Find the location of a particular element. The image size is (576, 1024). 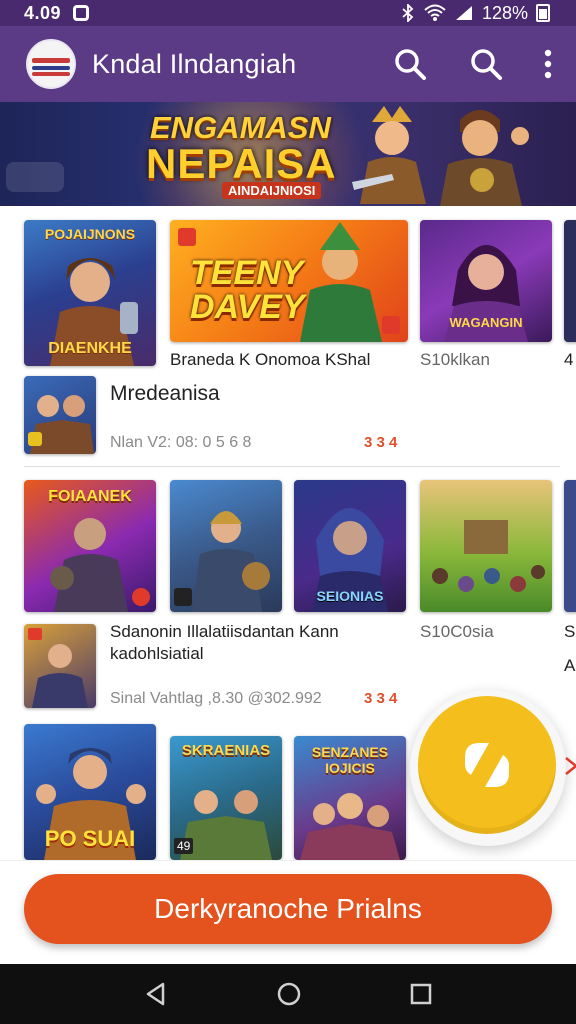

tile-title: SKRAENIAS is located at coordinates (226, 750).